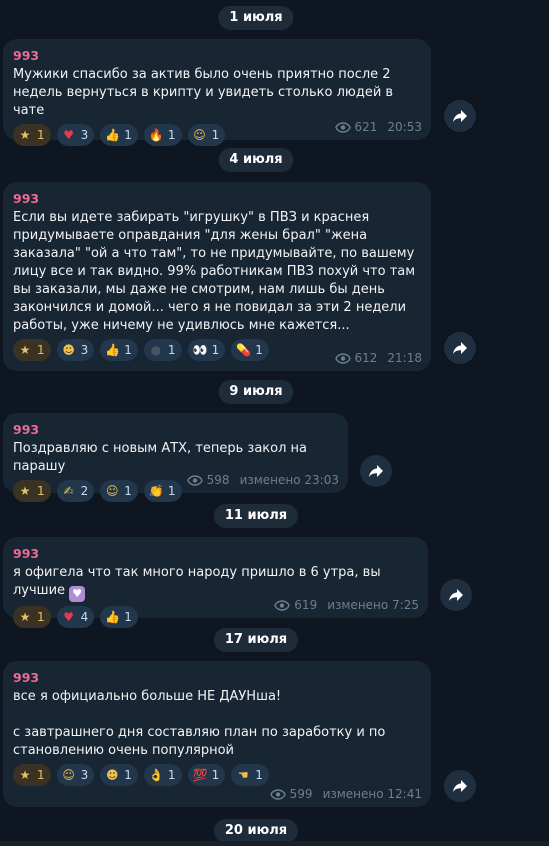 Image resolution: width=549 pixels, height=846 pixels. Describe the element at coordinates (84, 491) in the screenshot. I see `reaction-count: 2` at that location.